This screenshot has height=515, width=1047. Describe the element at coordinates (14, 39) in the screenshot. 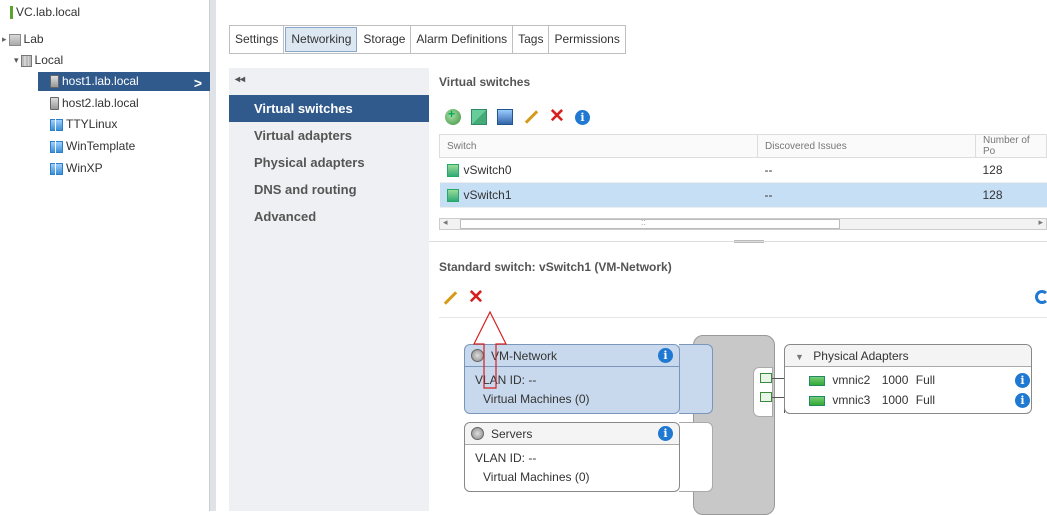

I see `datacenter-icon` at that location.